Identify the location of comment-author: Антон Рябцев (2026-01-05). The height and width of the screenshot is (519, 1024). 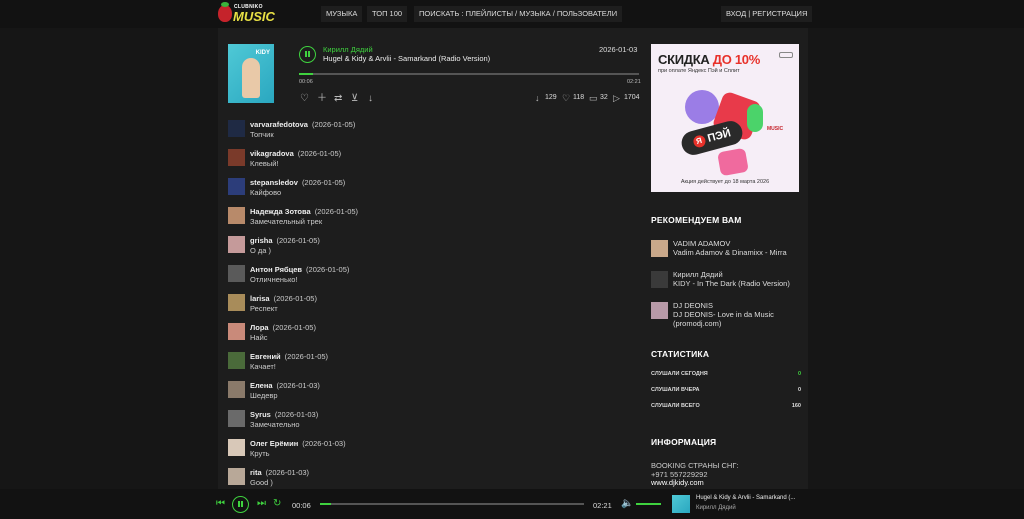
(299, 269).